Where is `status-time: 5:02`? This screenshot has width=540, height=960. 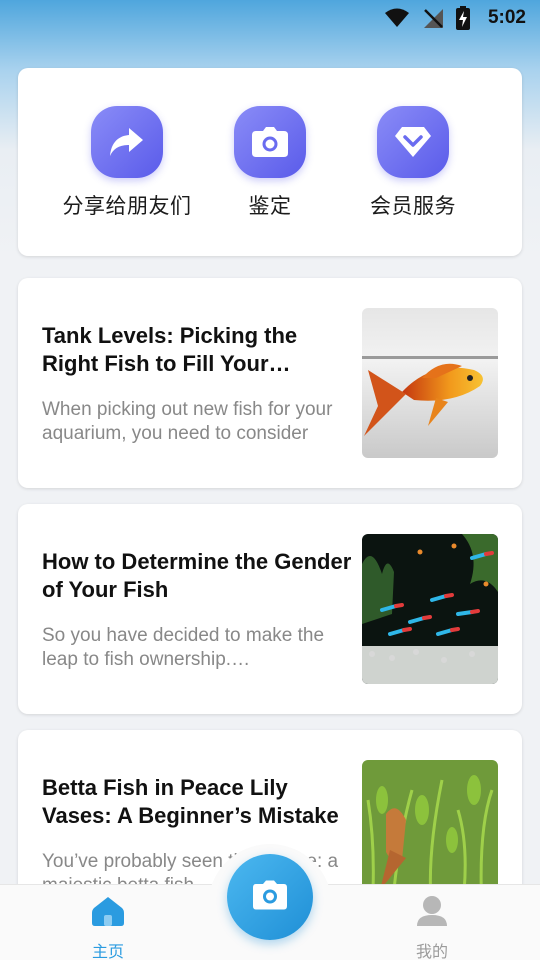 status-time: 5:02 is located at coordinates (506, 17).